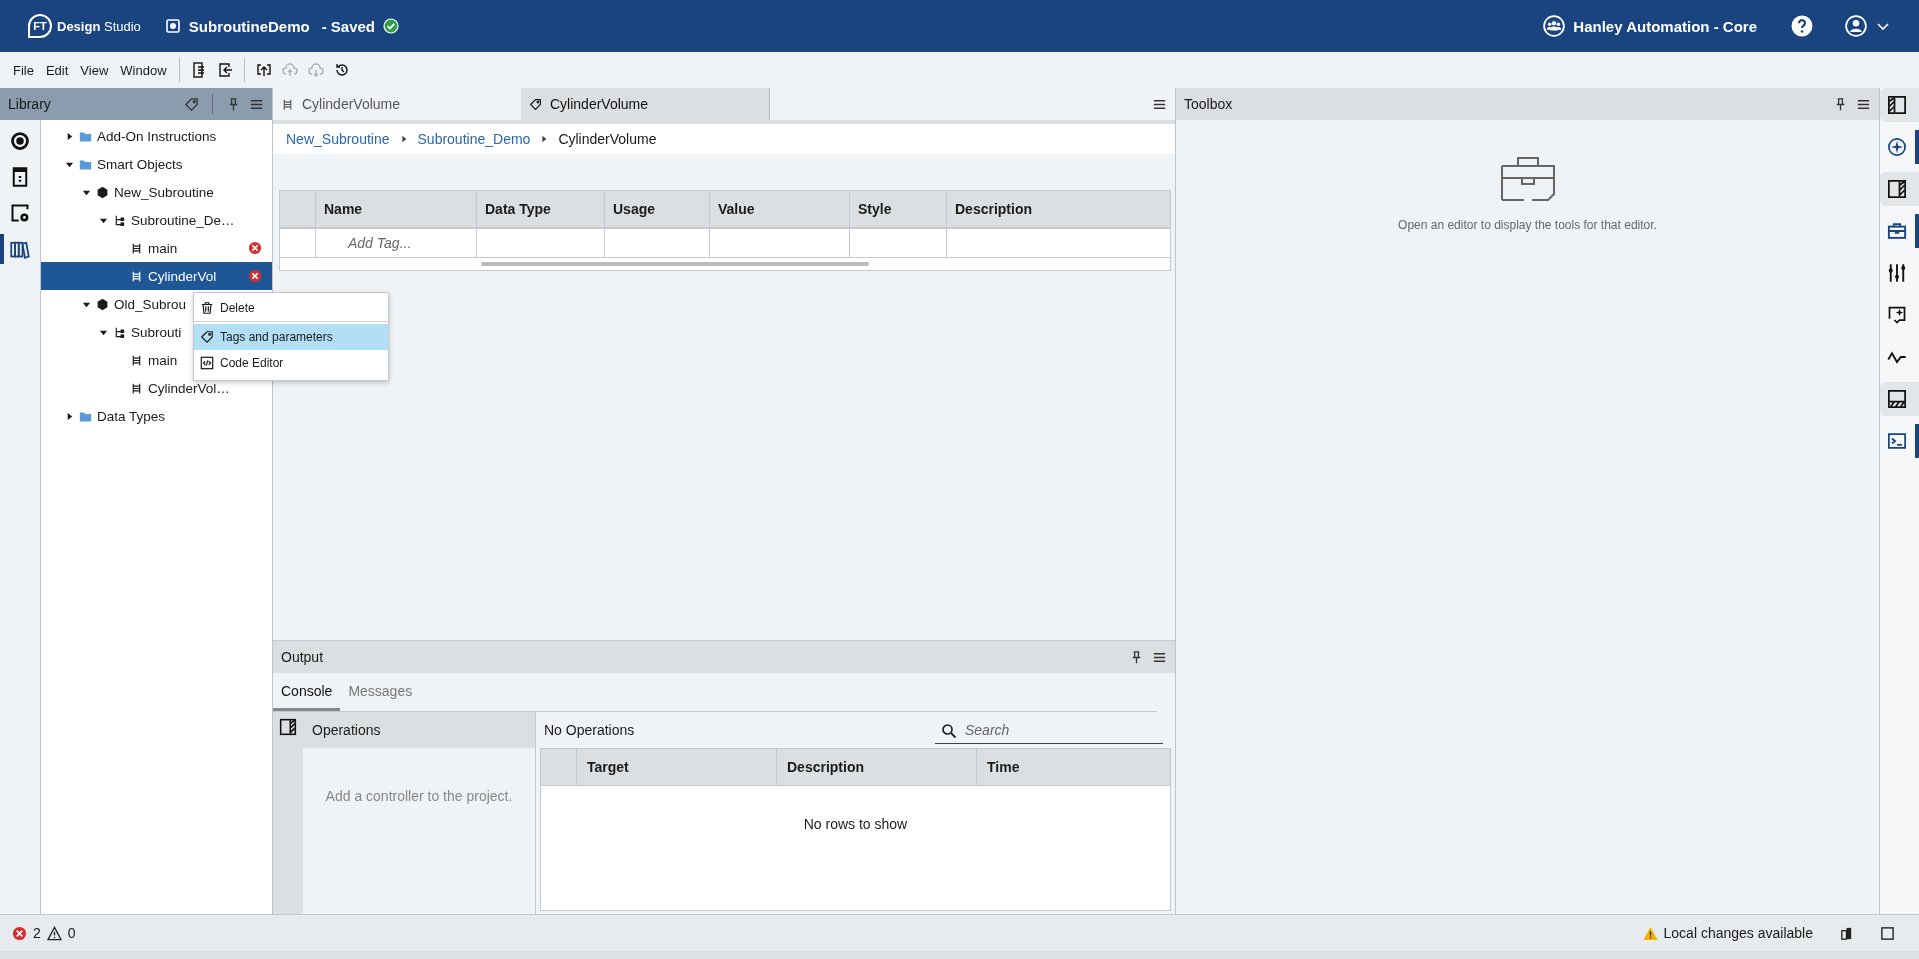 The image size is (1919, 959). Describe the element at coordinates (391, 26) in the screenshot. I see `check-circle-icon` at that location.